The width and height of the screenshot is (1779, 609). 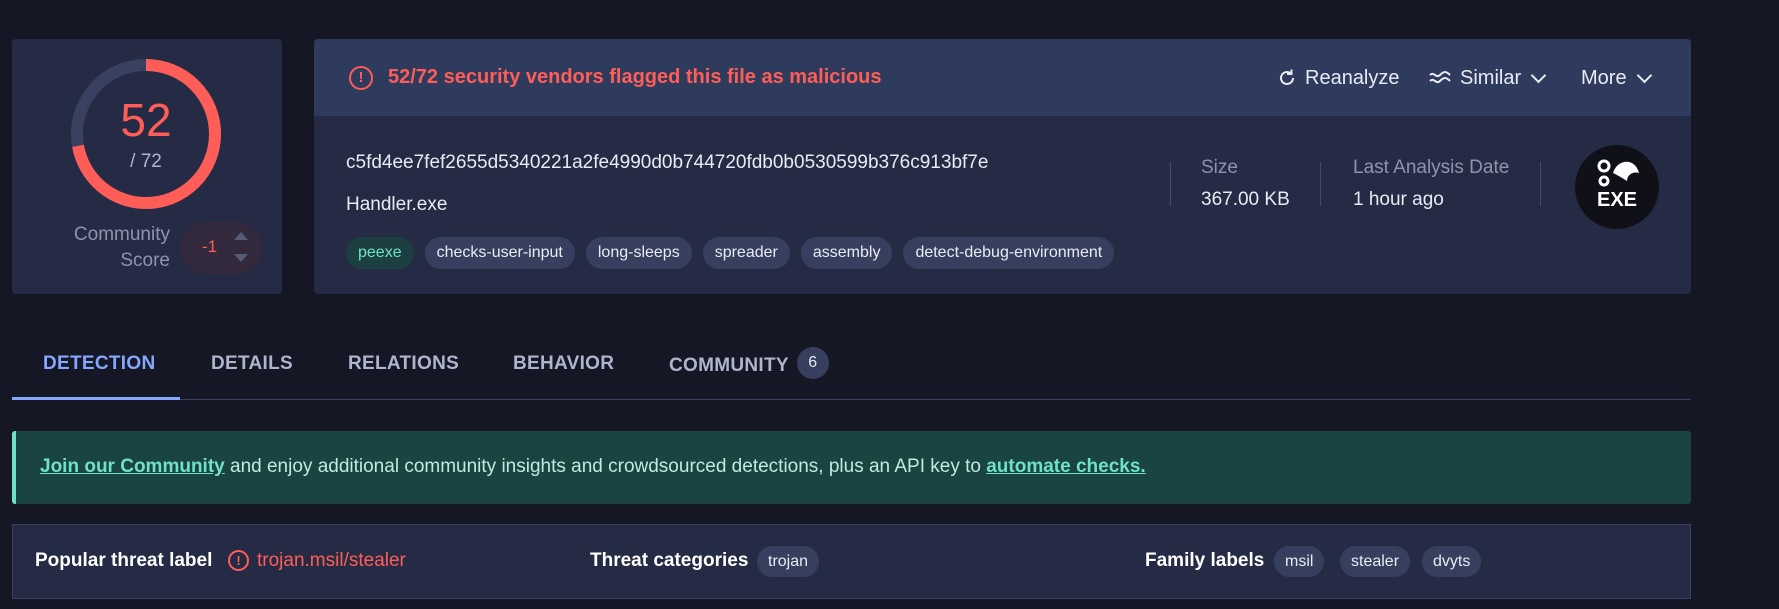 What do you see at coordinates (846, 253) in the screenshot?
I see `tag-assembly: assembly` at bounding box center [846, 253].